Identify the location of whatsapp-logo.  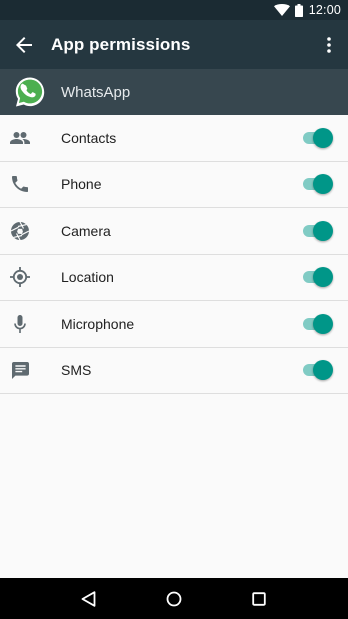
(30, 92).